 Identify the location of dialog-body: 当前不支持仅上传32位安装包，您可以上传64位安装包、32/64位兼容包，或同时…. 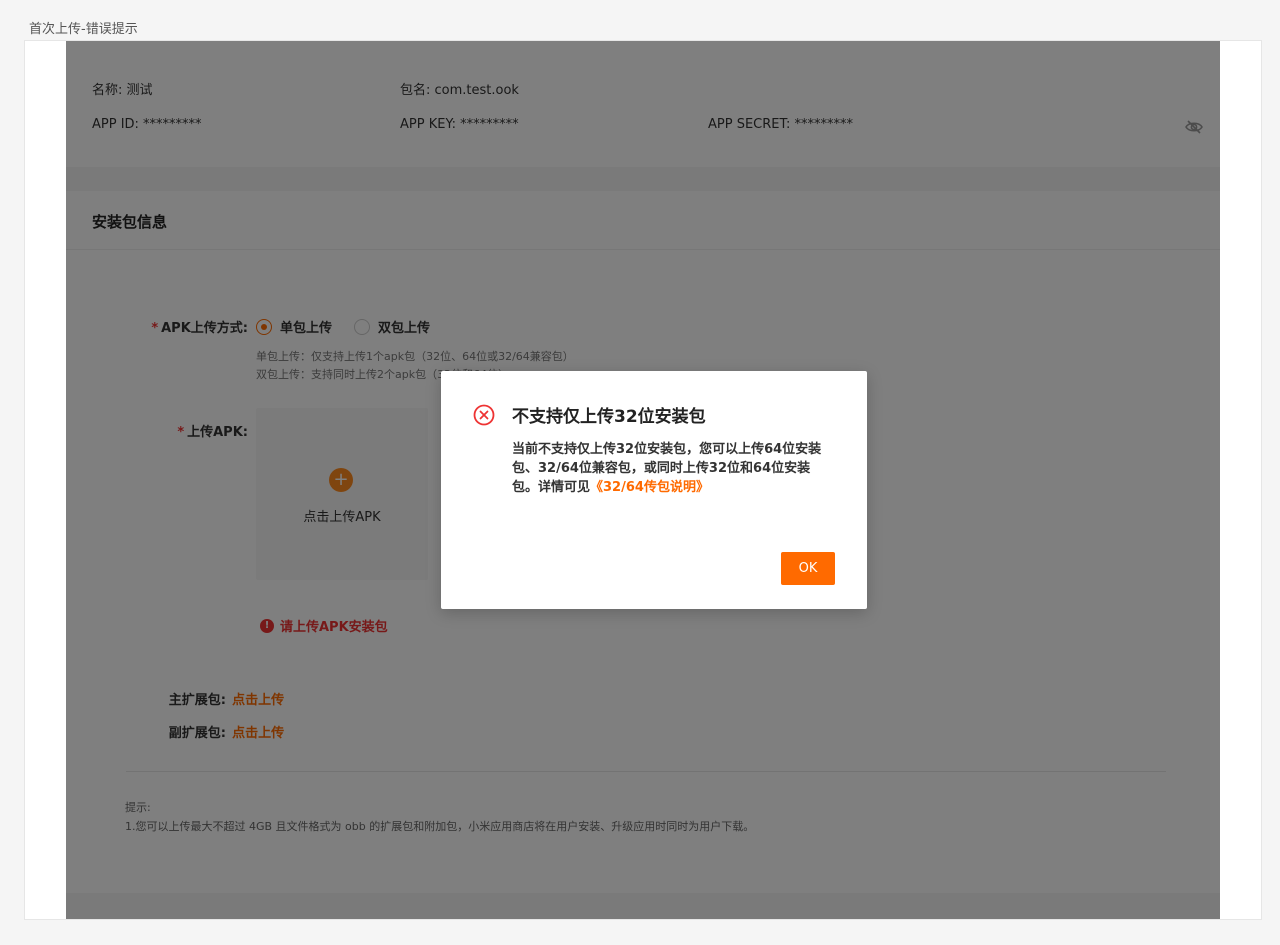
(668, 468).